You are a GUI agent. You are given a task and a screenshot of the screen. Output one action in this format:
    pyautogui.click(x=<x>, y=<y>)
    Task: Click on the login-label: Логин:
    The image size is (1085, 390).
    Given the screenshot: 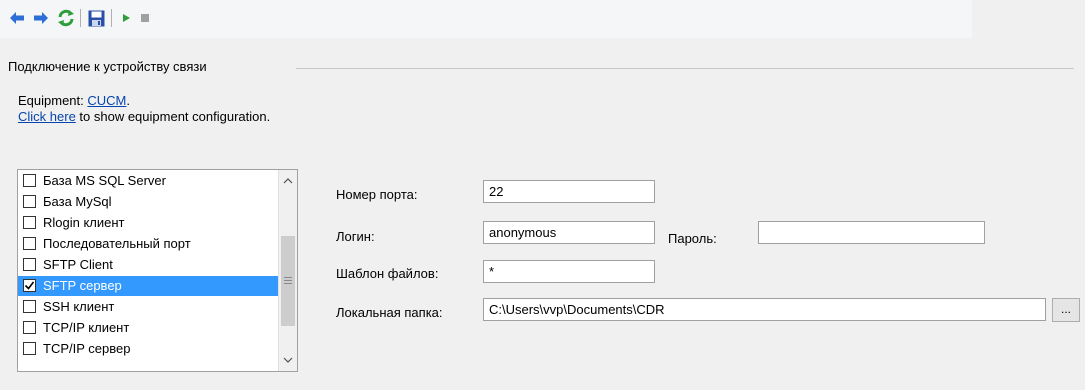 What is the action you would take?
    pyautogui.click(x=355, y=236)
    